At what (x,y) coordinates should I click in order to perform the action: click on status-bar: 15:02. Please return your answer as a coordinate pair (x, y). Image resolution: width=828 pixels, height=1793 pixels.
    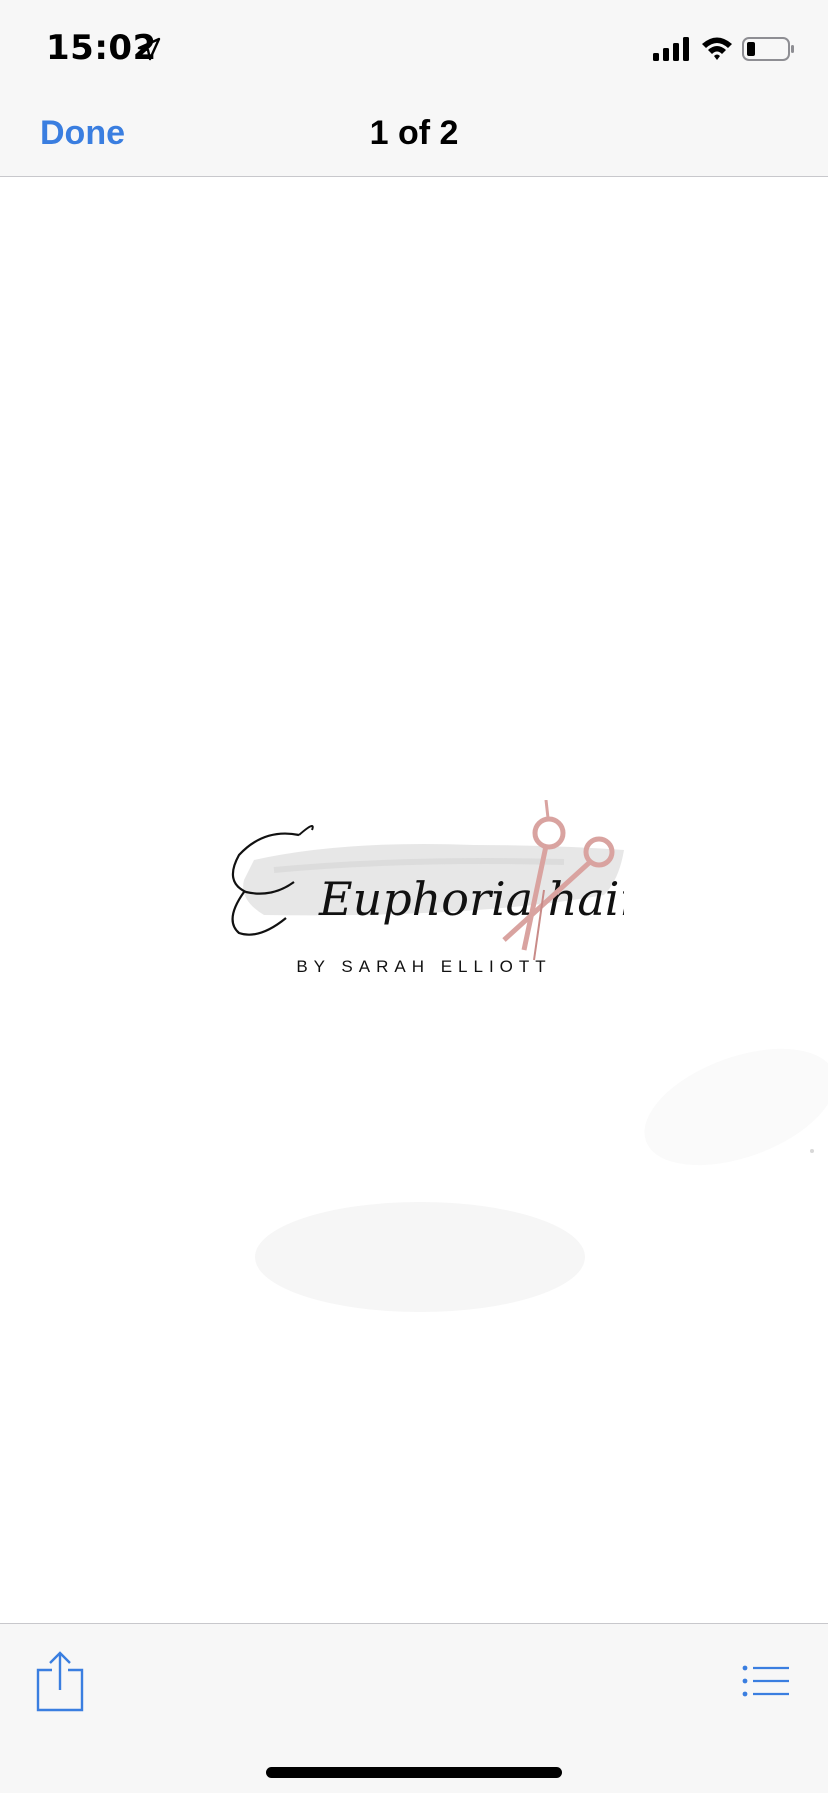
    Looking at the image, I should click on (414, 48).